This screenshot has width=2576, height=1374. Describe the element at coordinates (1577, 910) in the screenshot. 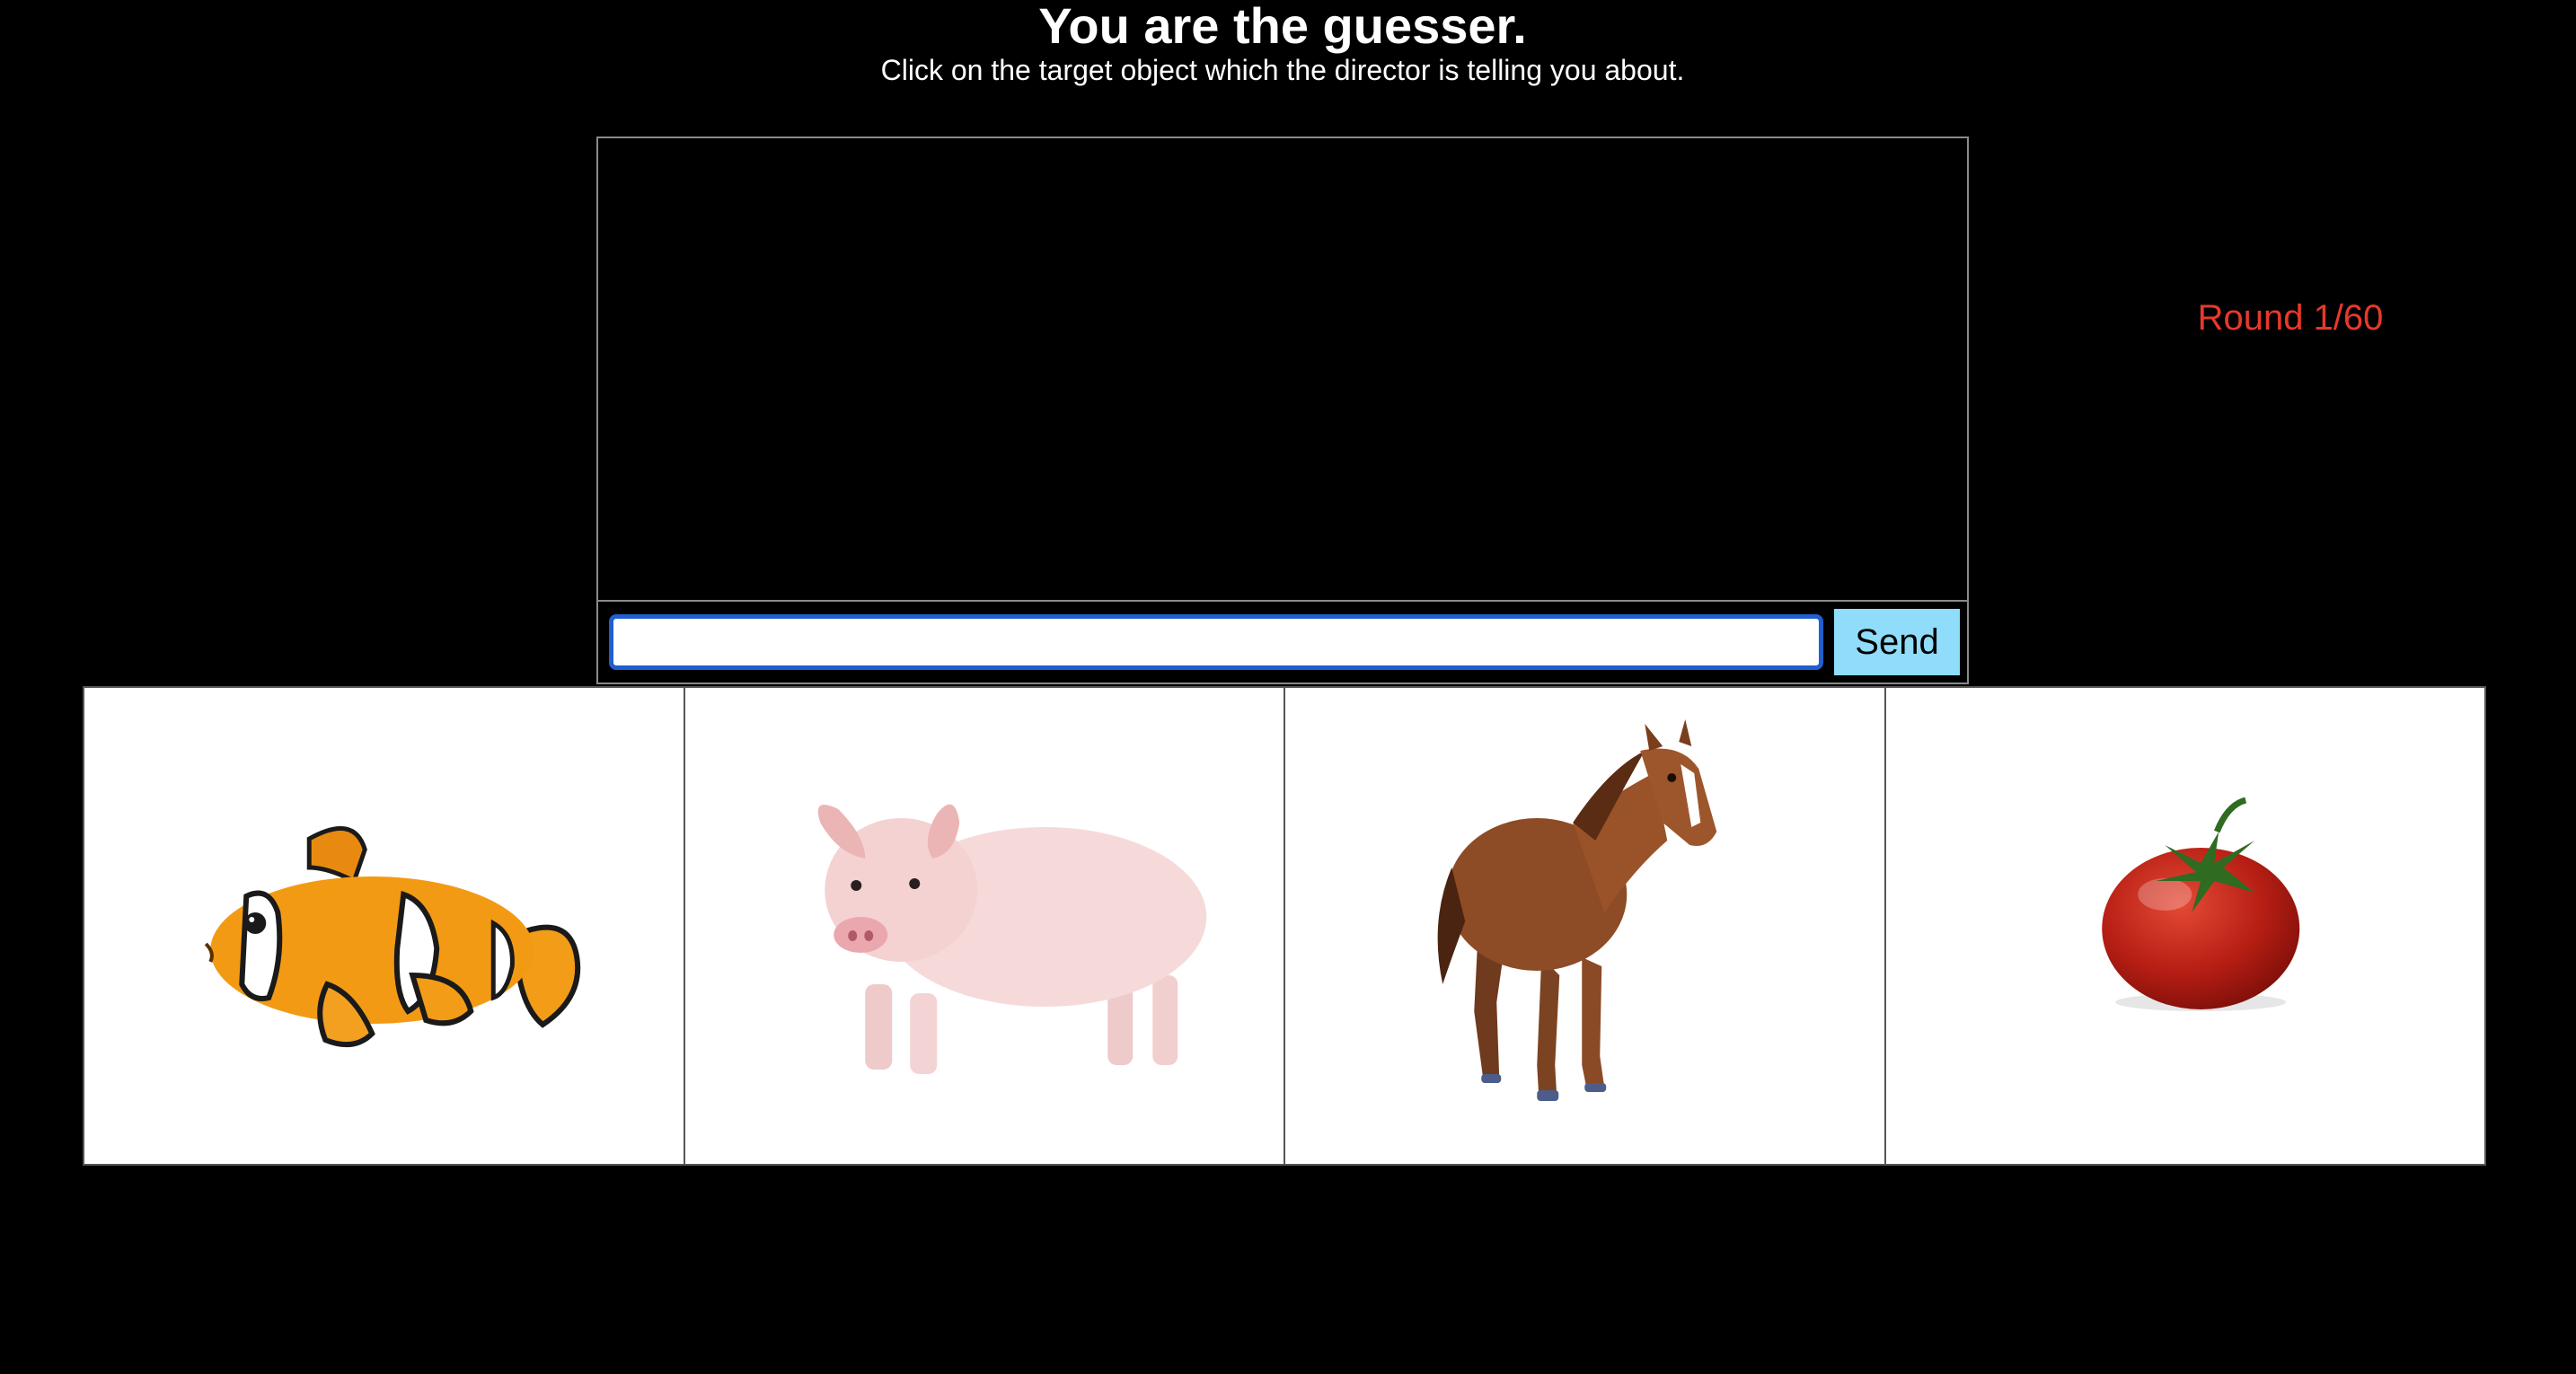

I see `horse-icon` at that location.